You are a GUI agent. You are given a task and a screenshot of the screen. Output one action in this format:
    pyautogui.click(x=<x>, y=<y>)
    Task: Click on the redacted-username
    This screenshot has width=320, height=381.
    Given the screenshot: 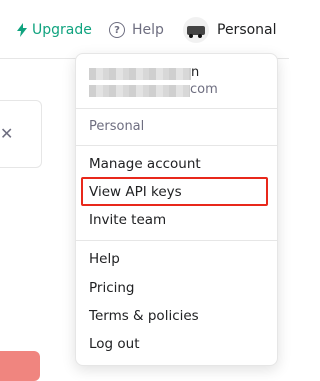 What is the action you would take?
    pyautogui.click(x=140, y=74)
    